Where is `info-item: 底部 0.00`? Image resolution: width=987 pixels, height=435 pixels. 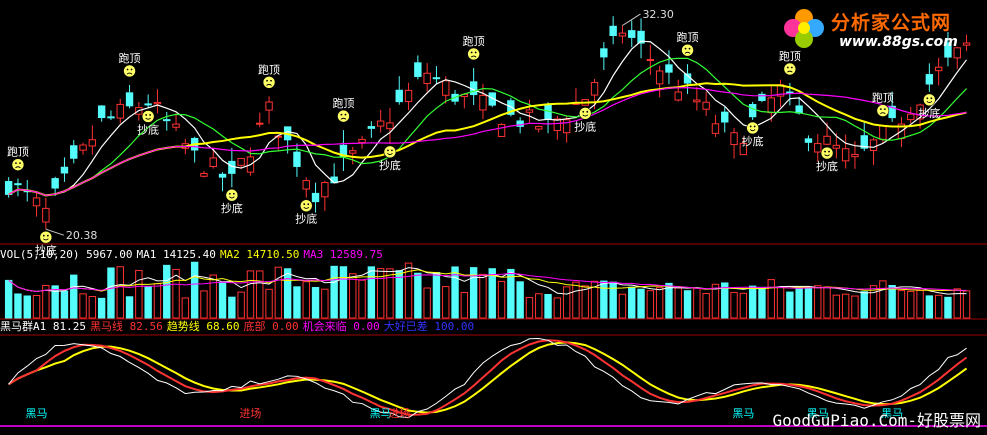 info-item: 底部 0.00 is located at coordinates (271, 326).